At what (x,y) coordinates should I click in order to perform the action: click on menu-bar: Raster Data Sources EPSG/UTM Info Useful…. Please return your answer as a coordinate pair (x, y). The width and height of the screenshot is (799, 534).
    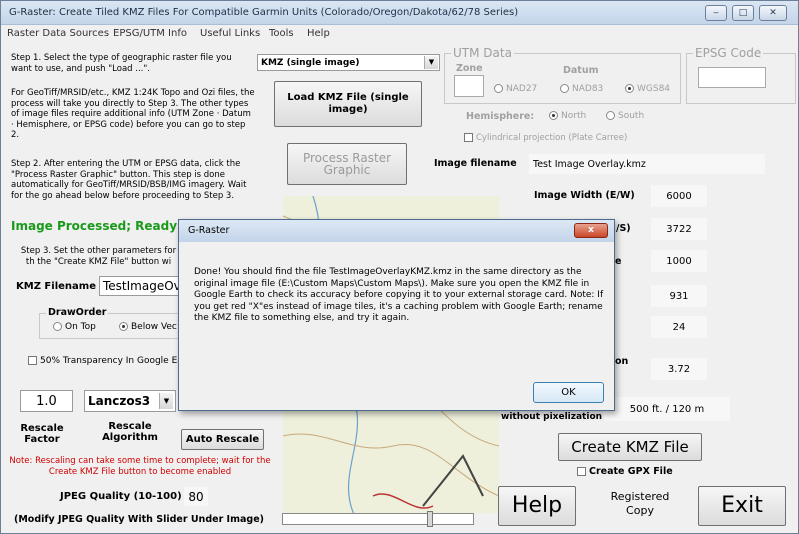
    Looking at the image, I should click on (399, 34).